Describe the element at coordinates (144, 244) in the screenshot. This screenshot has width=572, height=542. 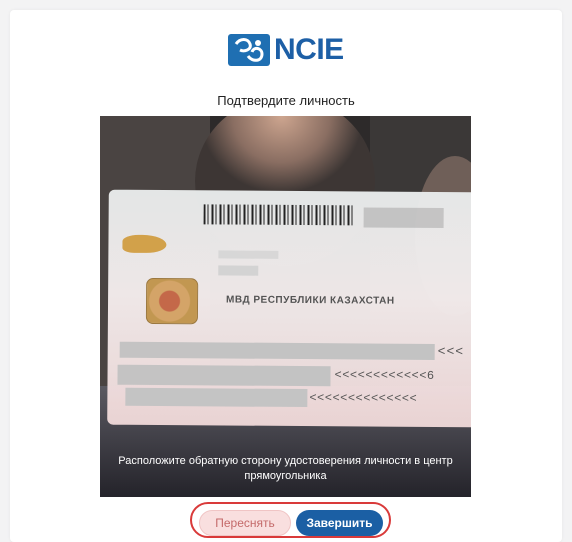
I see `map-emblem` at that location.